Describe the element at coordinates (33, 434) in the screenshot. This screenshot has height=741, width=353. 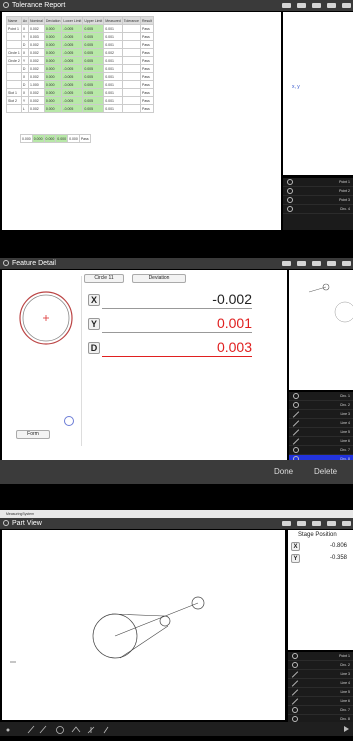
I see `form-button: Form` at that location.